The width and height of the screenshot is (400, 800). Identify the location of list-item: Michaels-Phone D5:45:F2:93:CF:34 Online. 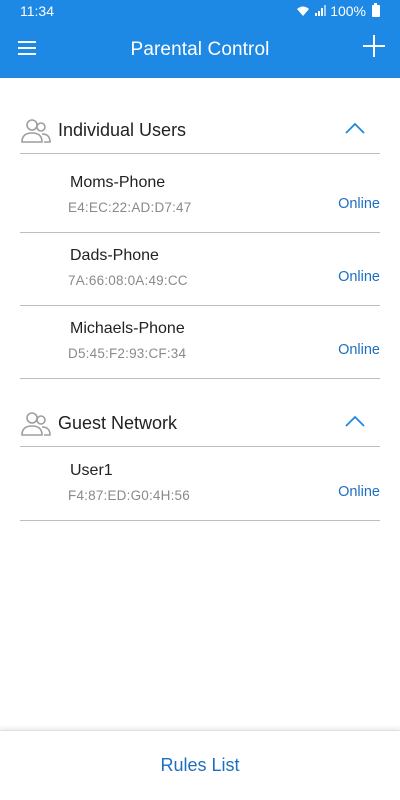
(200, 342).